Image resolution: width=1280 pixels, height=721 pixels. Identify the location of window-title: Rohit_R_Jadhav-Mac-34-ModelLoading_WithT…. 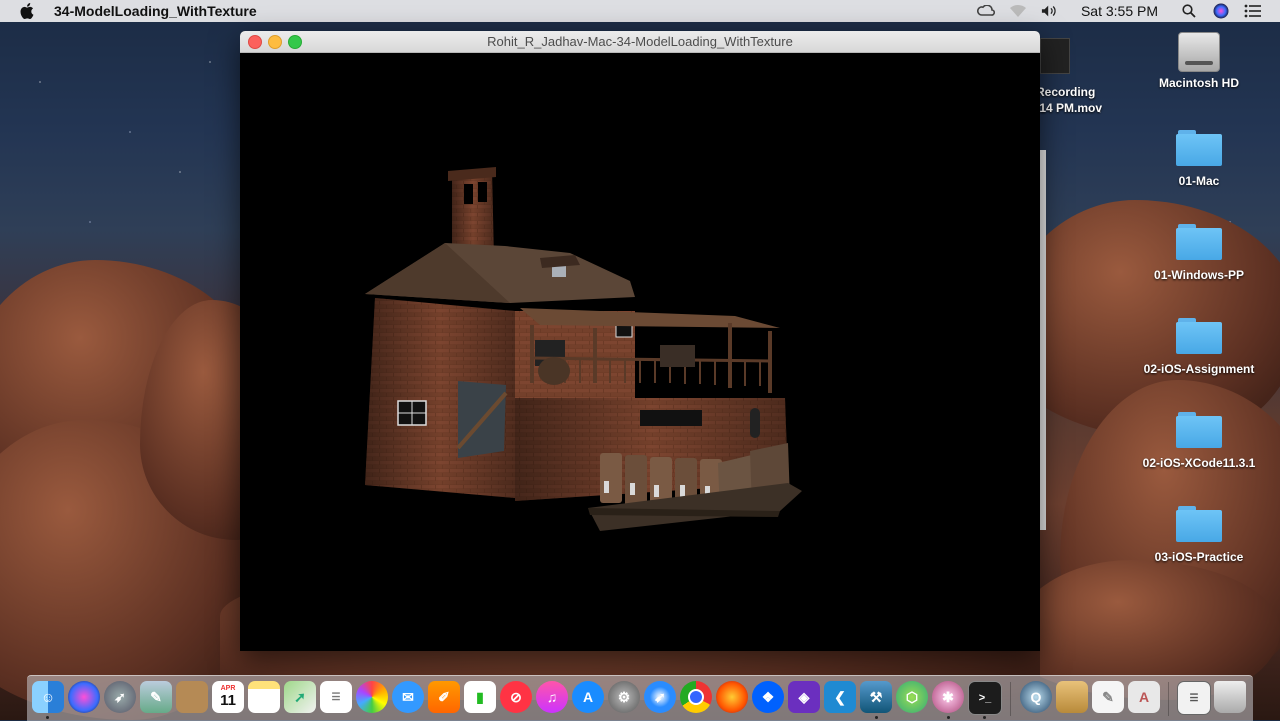
(640, 41).